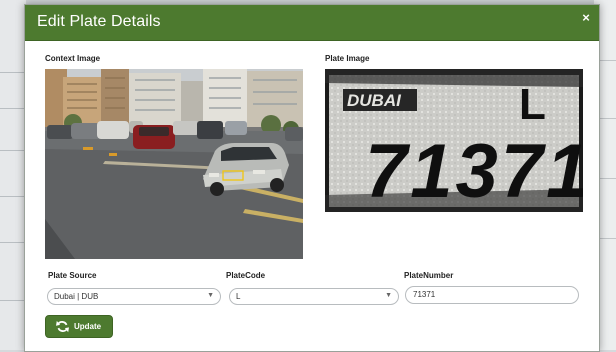 The image size is (616, 352). Describe the element at coordinates (62, 326) in the screenshot. I see `refresh-icon` at that location.